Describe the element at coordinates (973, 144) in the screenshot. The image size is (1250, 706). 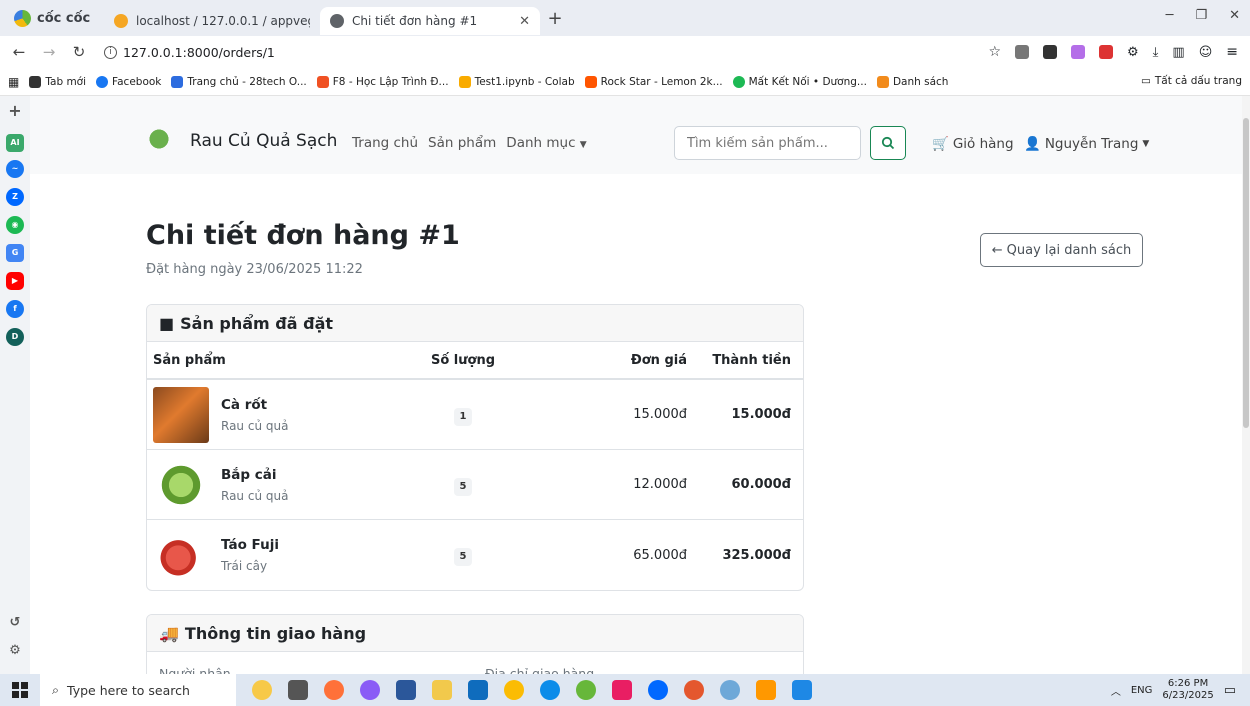
I see `cart-link: 🛒 Giỏ hàng` at that location.